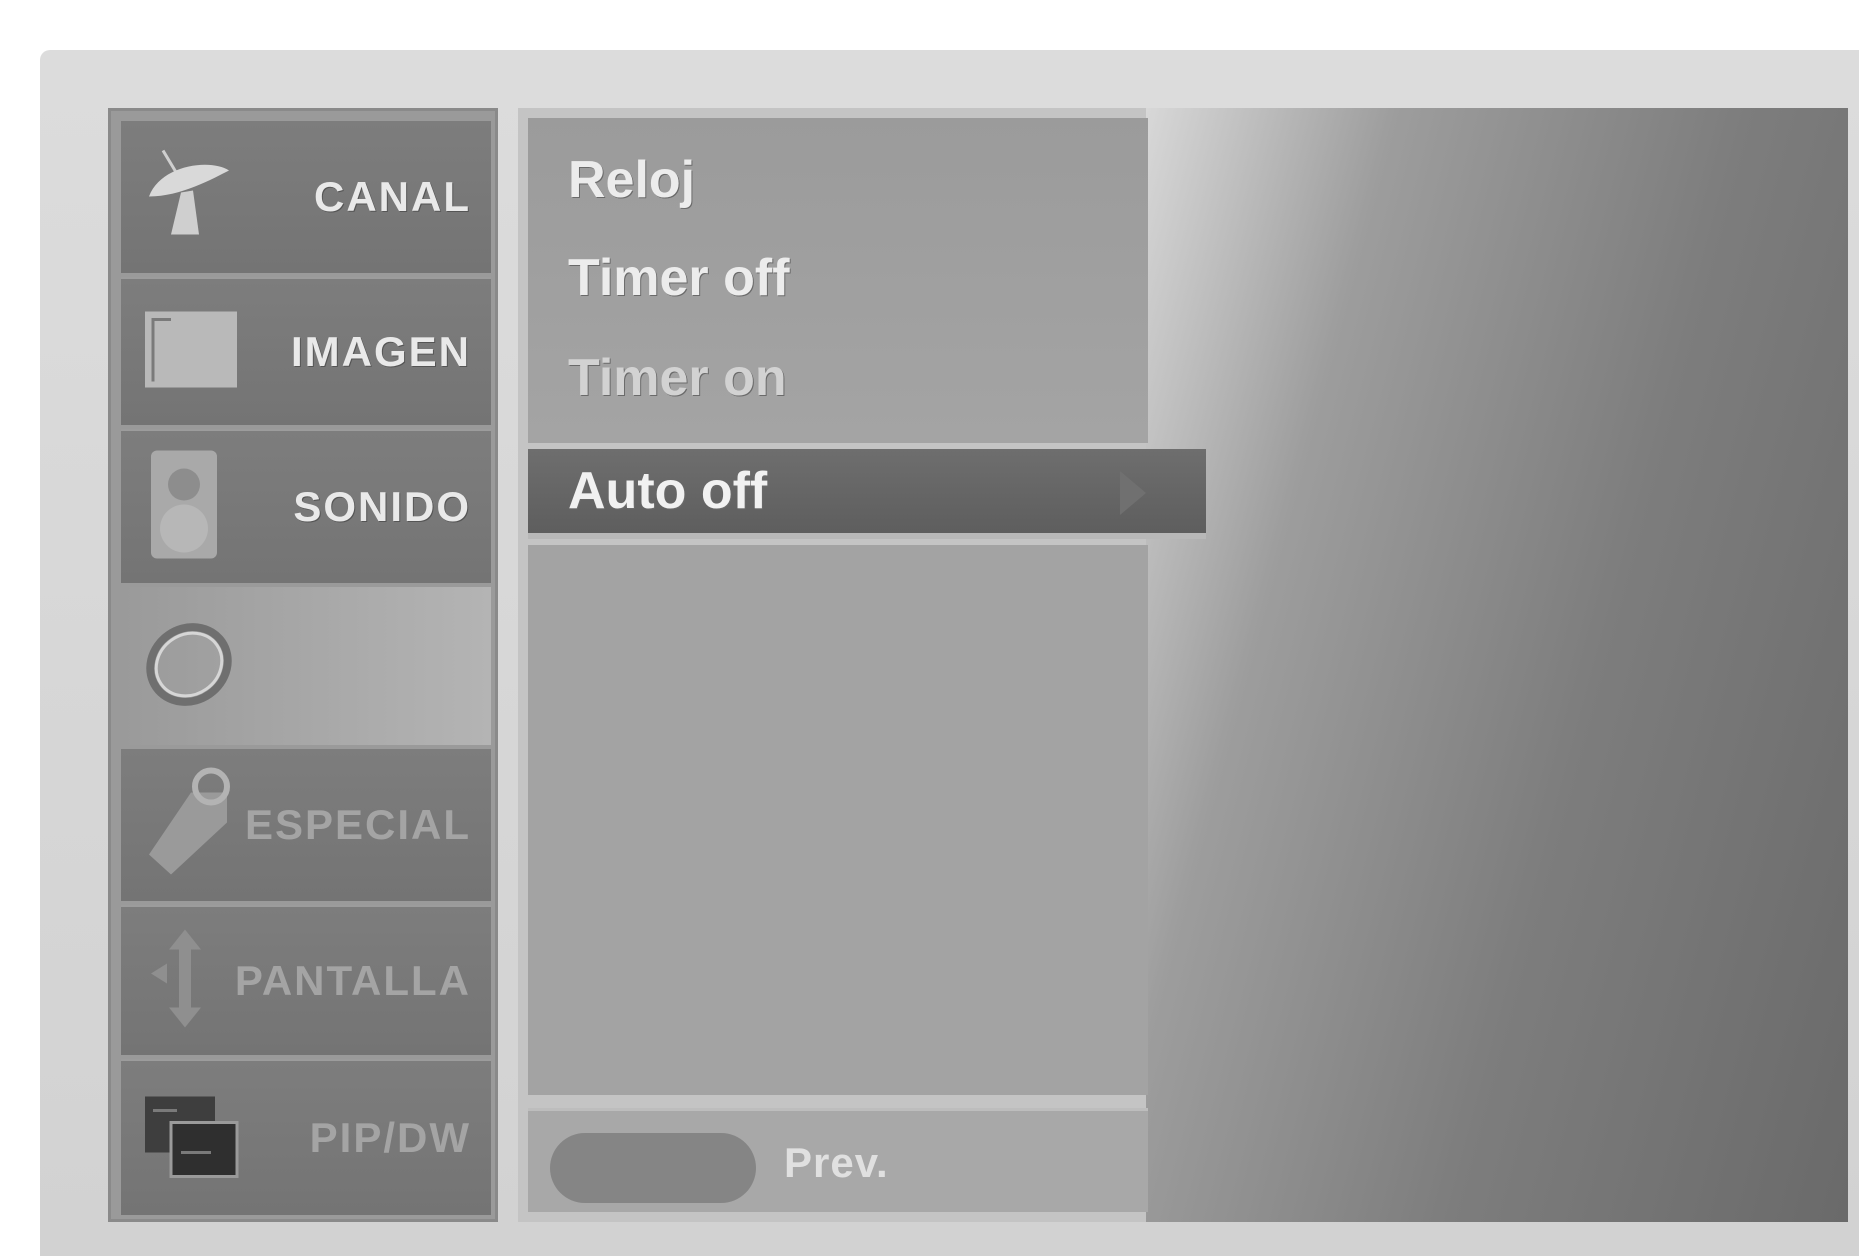 This screenshot has height=1256, width=1859. Describe the element at coordinates (186, 507) in the screenshot. I see `speaker-icon` at that location.